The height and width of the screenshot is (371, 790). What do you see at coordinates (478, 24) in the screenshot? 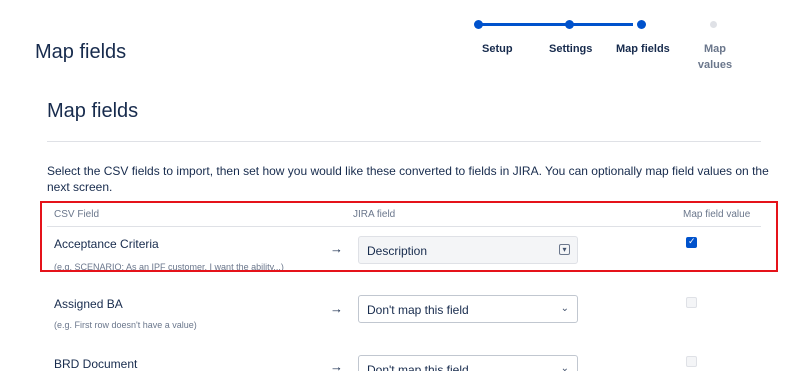
I see `step-dot-setup` at bounding box center [478, 24].